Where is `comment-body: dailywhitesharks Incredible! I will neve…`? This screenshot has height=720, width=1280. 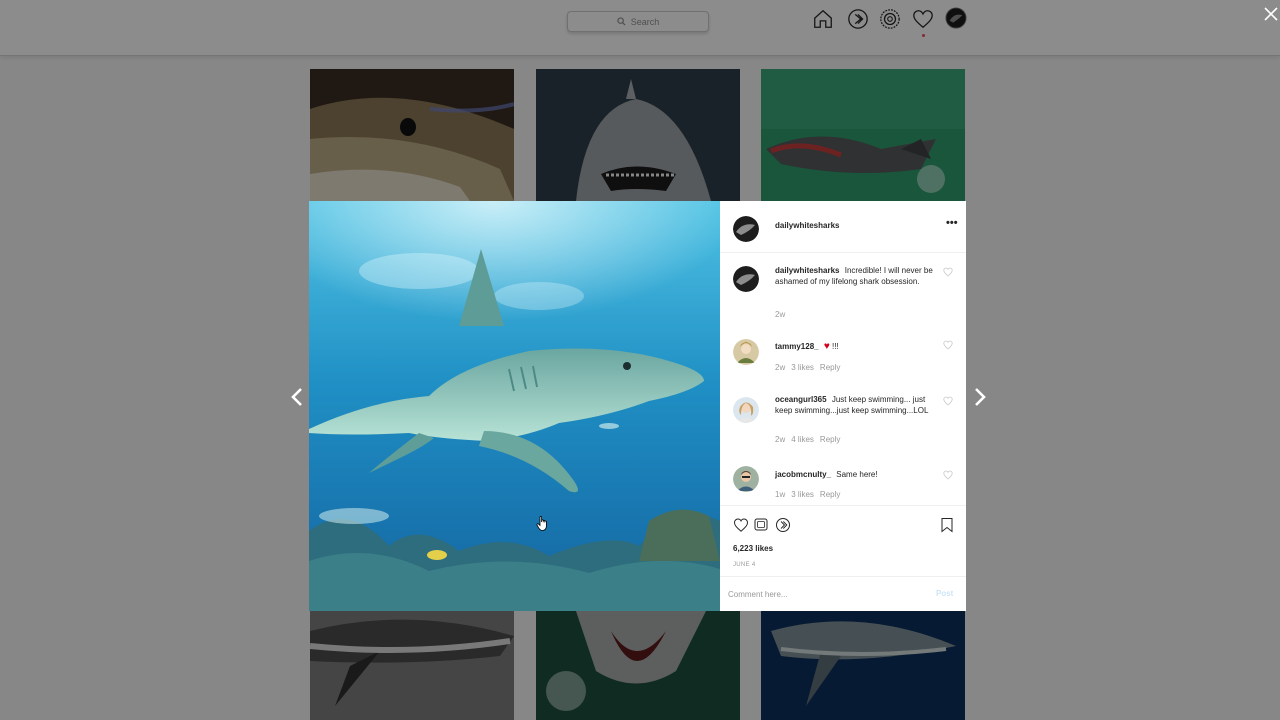
comment-body: dailywhitesharks Incredible! I will neve… is located at coordinates (855, 276).